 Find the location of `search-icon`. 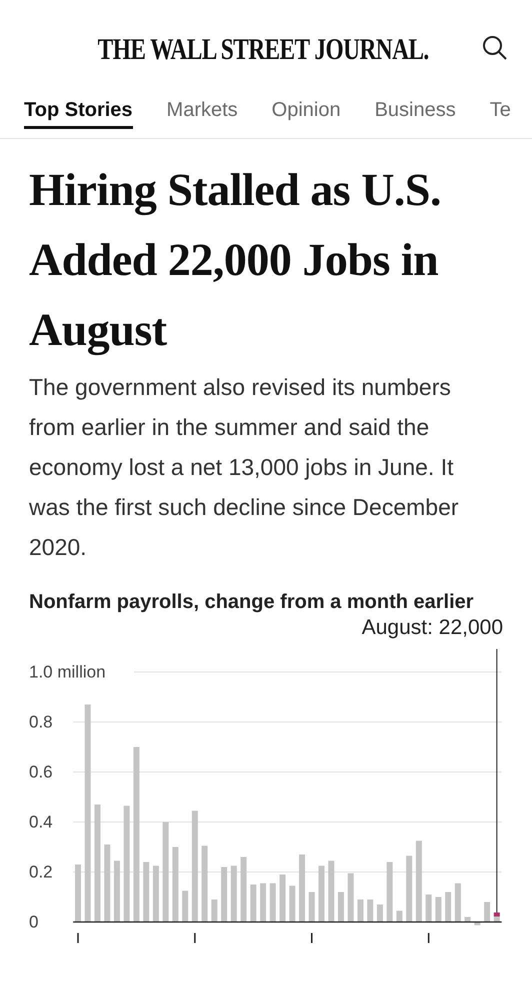

search-icon is located at coordinates (495, 48).